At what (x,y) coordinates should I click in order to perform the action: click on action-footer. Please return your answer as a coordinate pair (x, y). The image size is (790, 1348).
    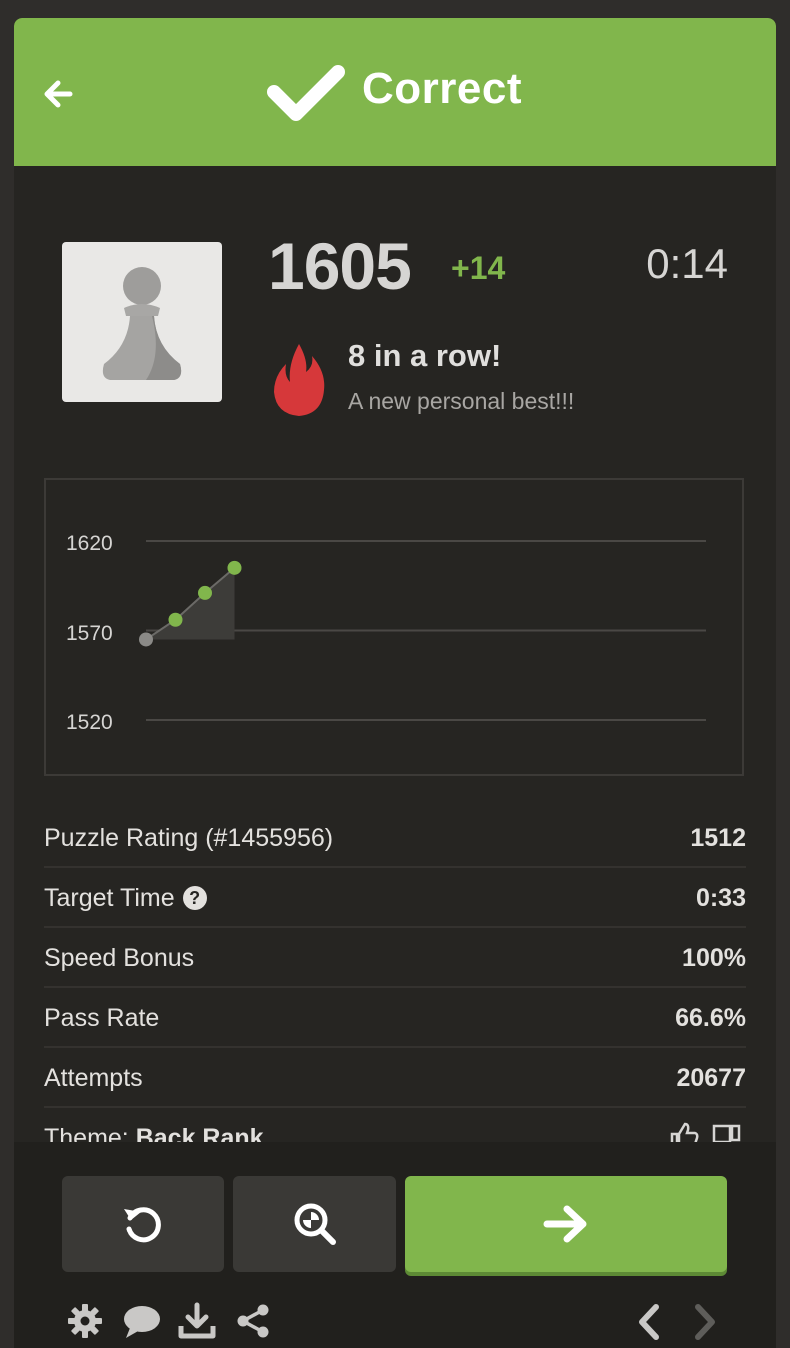
    Looking at the image, I should click on (395, 1245).